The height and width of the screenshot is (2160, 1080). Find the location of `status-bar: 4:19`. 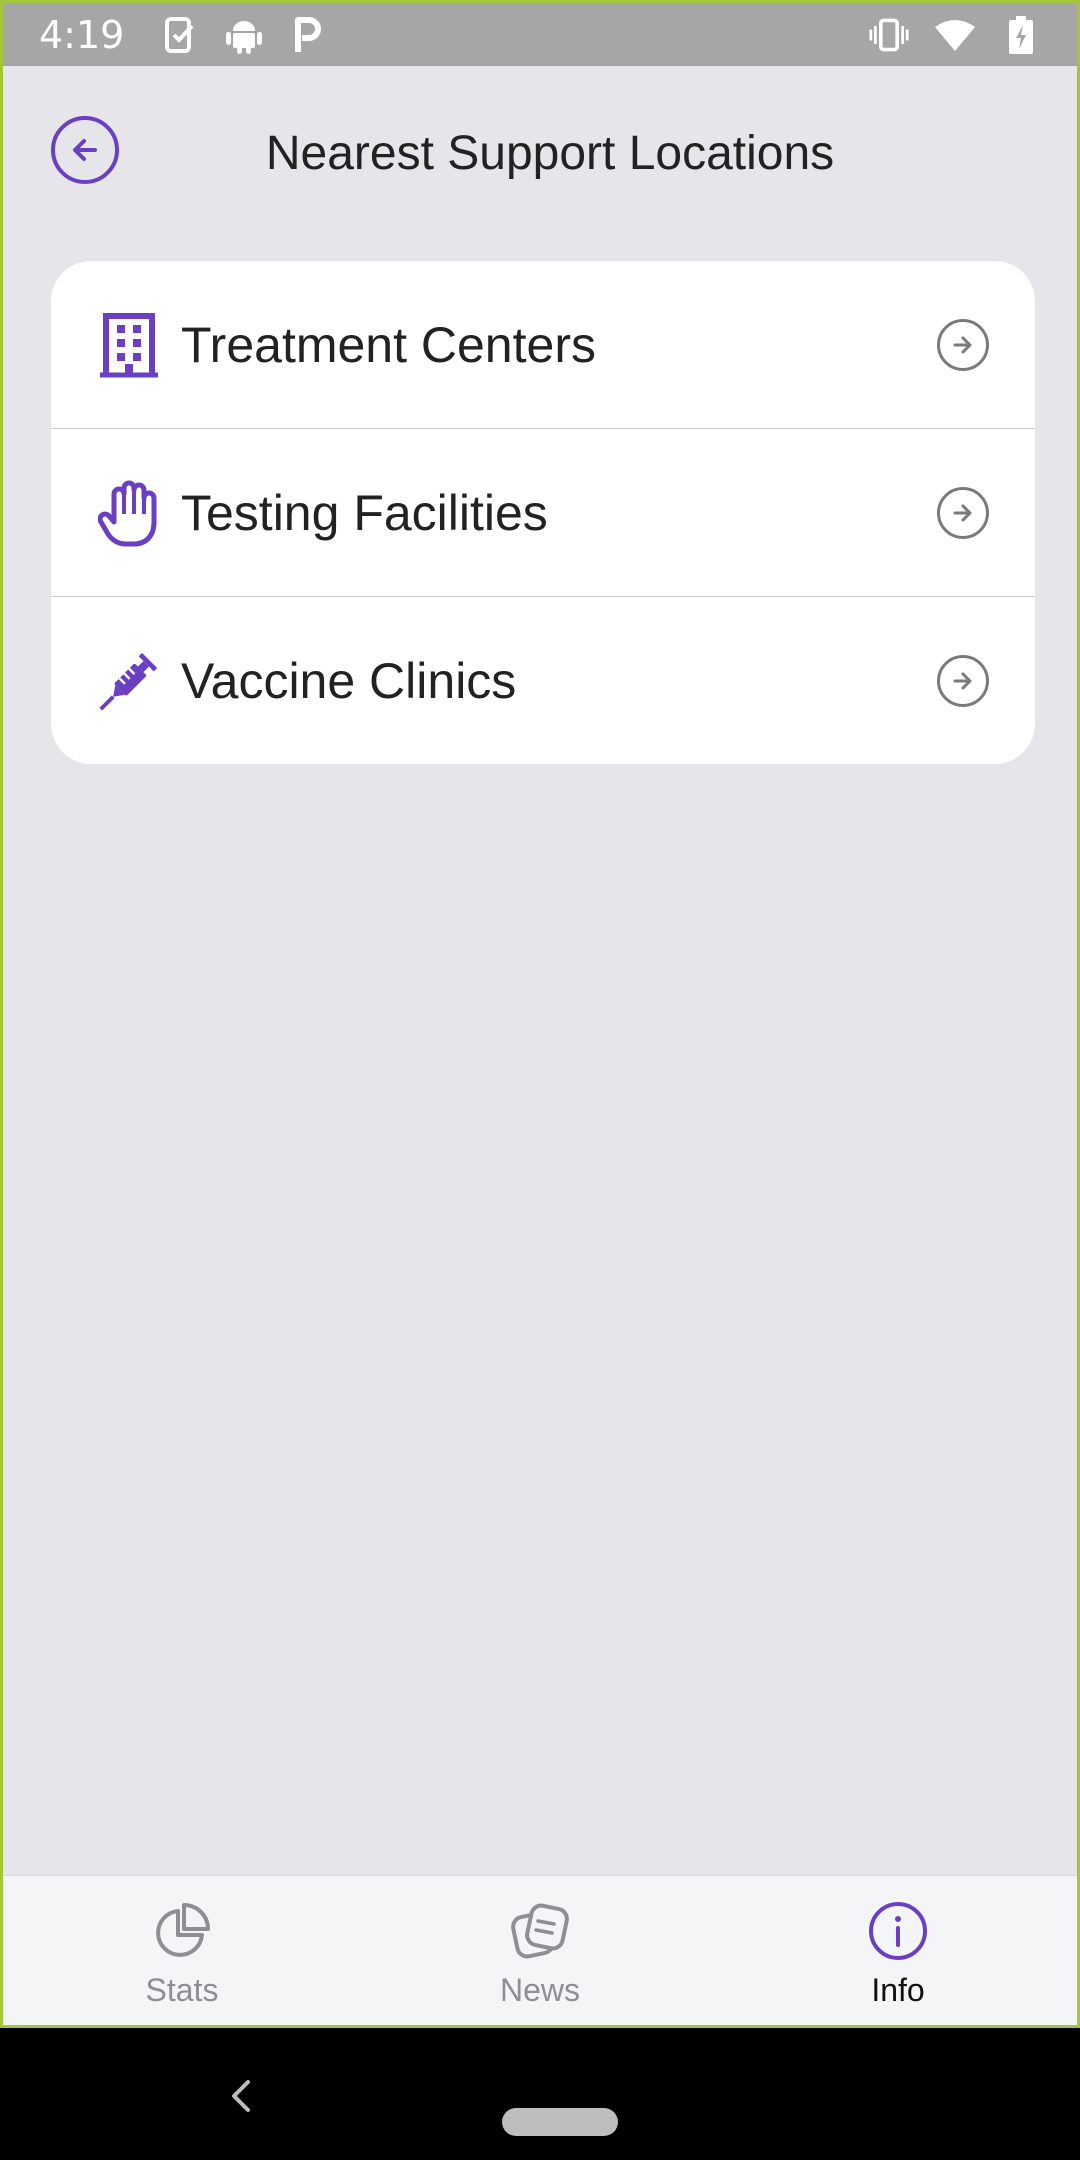

status-bar: 4:19 is located at coordinates (540, 34).